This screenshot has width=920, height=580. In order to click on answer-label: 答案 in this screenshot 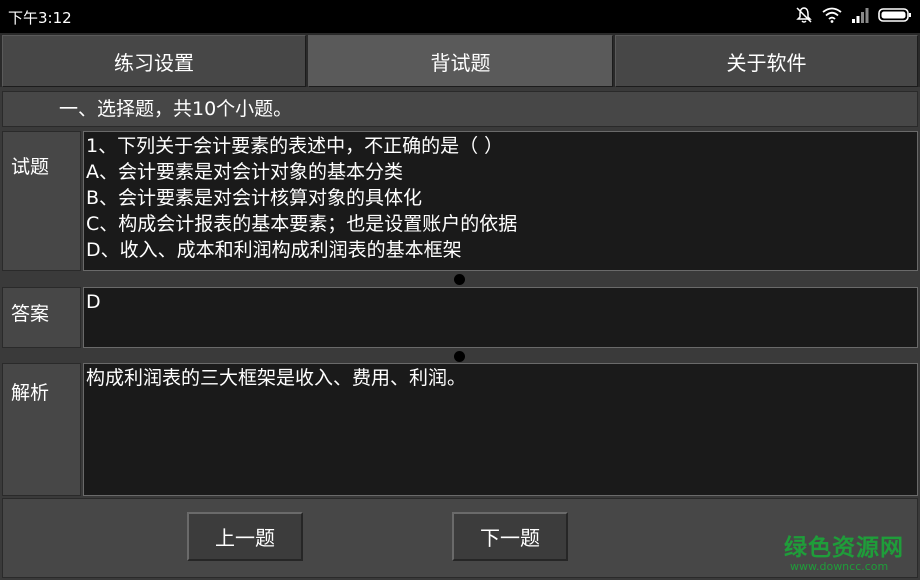, I will do `click(41, 317)`.